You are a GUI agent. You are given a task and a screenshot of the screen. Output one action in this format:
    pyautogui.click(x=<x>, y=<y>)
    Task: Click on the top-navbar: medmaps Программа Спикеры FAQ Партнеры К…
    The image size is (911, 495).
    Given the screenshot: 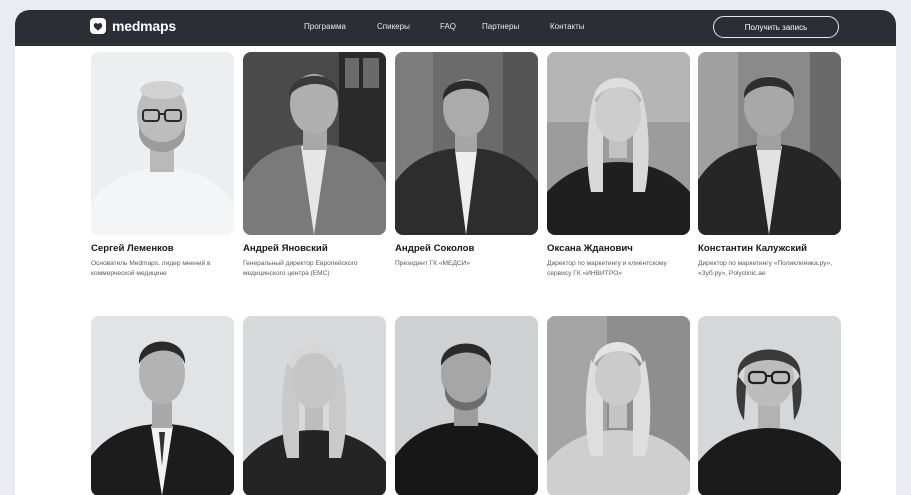 What is the action you would take?
    pyautogui.click(x=455, y=28)
    